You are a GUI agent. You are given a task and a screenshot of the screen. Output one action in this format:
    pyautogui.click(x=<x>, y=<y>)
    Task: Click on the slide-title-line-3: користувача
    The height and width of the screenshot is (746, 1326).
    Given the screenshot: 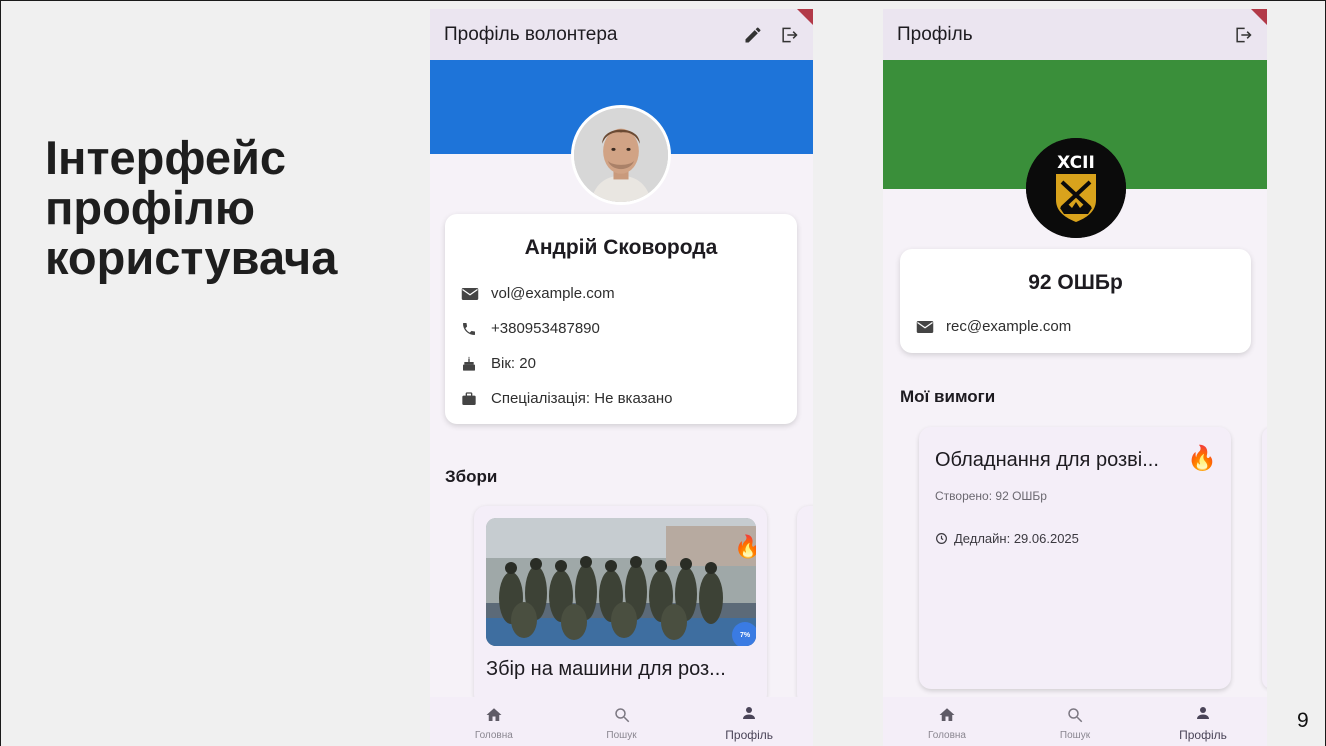 What is the action you would take?
    pyautogui.click(x=191, y=257)
    